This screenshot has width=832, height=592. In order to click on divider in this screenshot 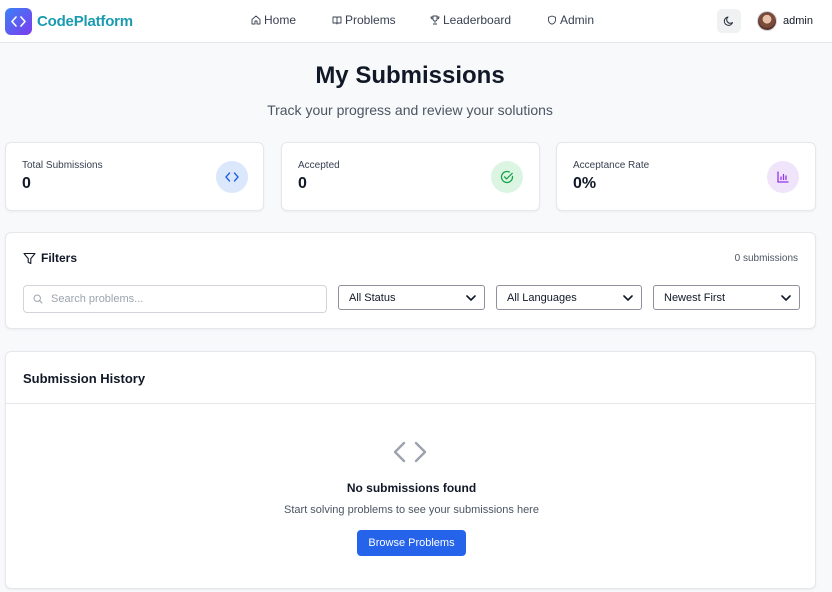, I will do `click(410, 403)`.